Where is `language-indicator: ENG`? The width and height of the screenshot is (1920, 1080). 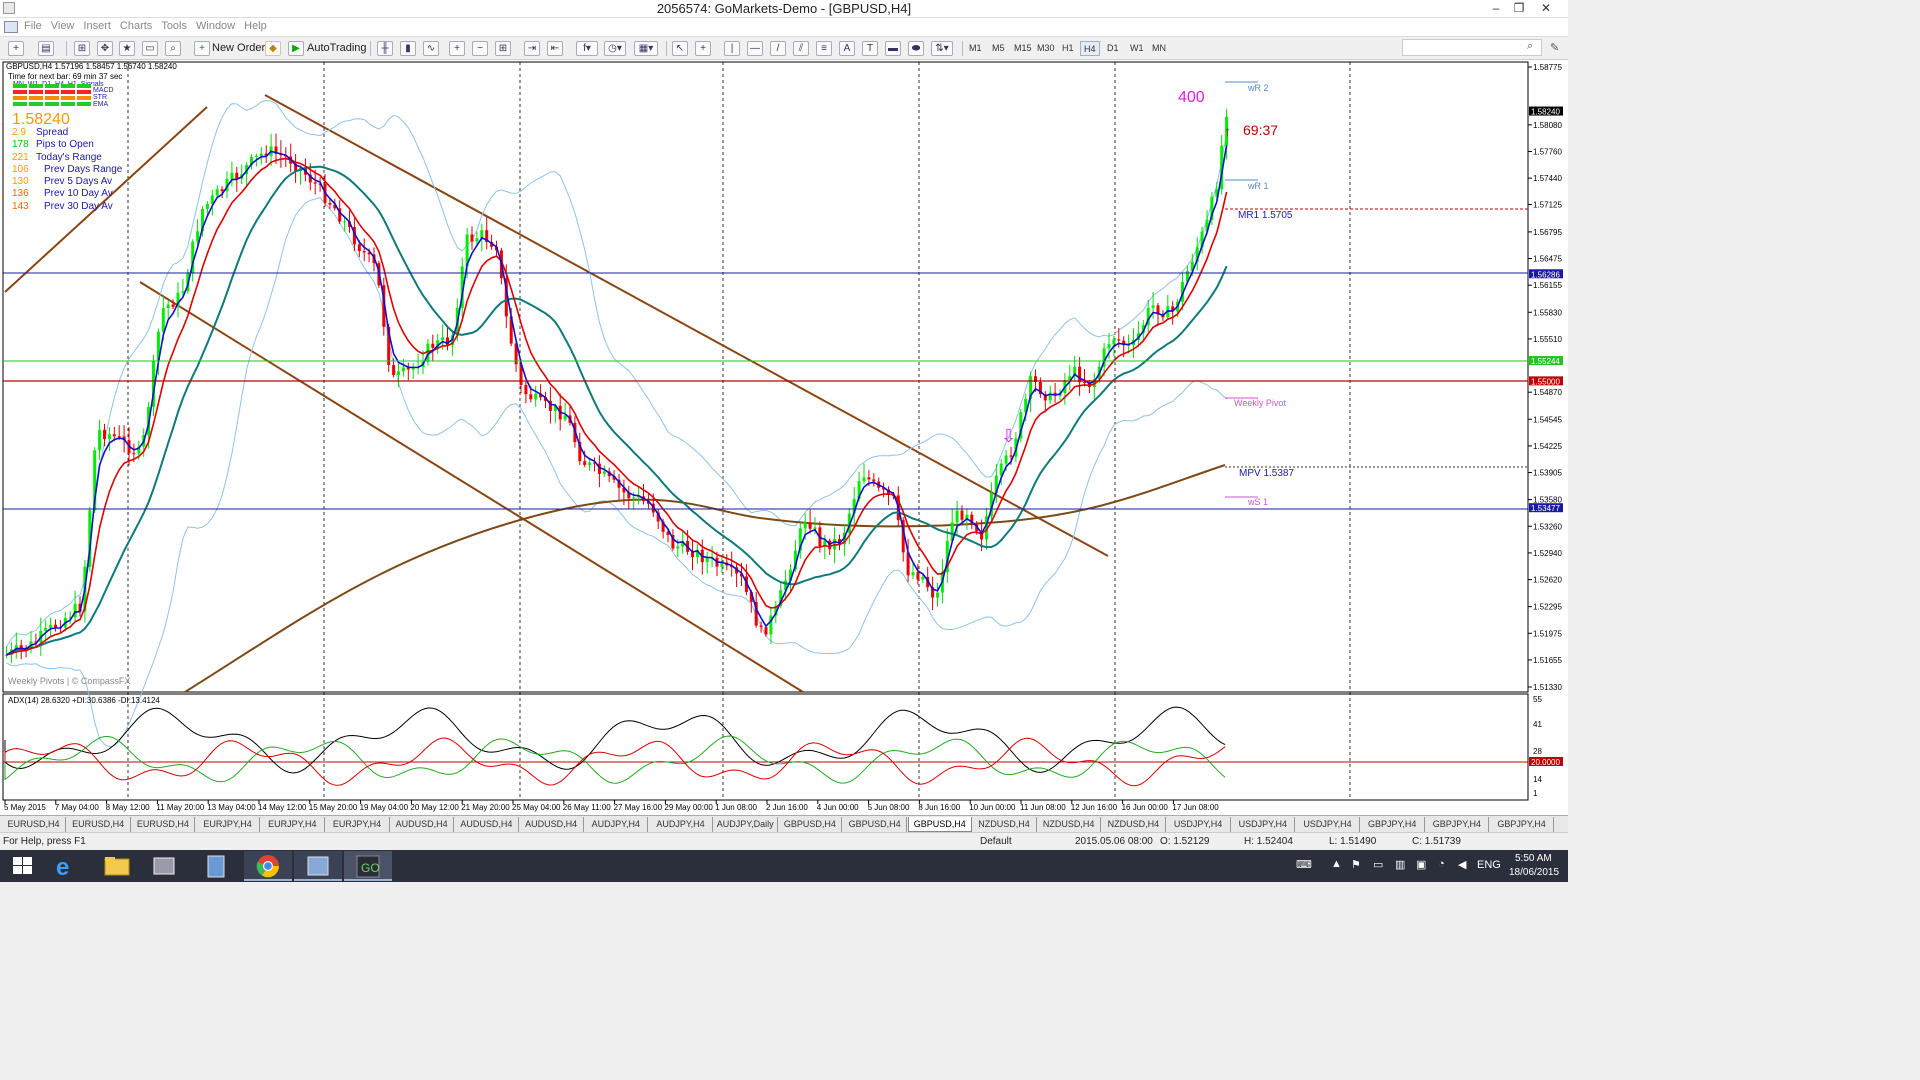
language-indicator: ENG is located at coordinates (1489, 865).